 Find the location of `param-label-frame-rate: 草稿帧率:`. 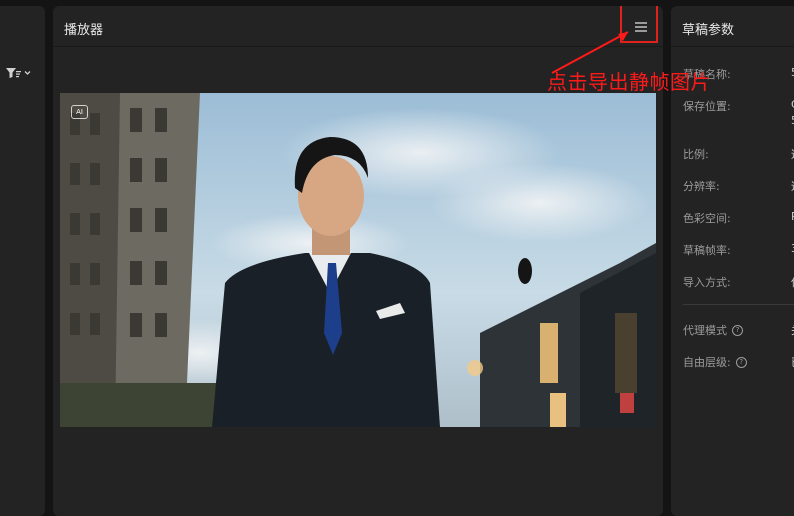

param-label-frame-rate: 草稿帧率: is located at coordinates (707, 250).